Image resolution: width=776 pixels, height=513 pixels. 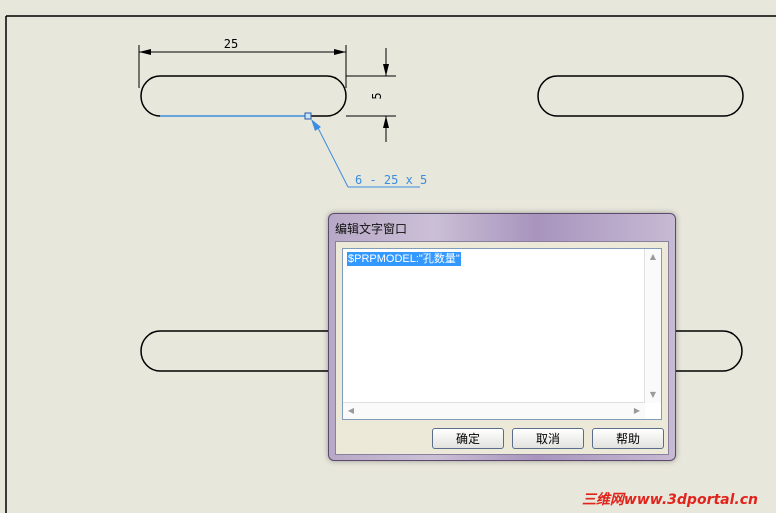 I want to click on slot-bottom-right, so click(x=709, y=351).